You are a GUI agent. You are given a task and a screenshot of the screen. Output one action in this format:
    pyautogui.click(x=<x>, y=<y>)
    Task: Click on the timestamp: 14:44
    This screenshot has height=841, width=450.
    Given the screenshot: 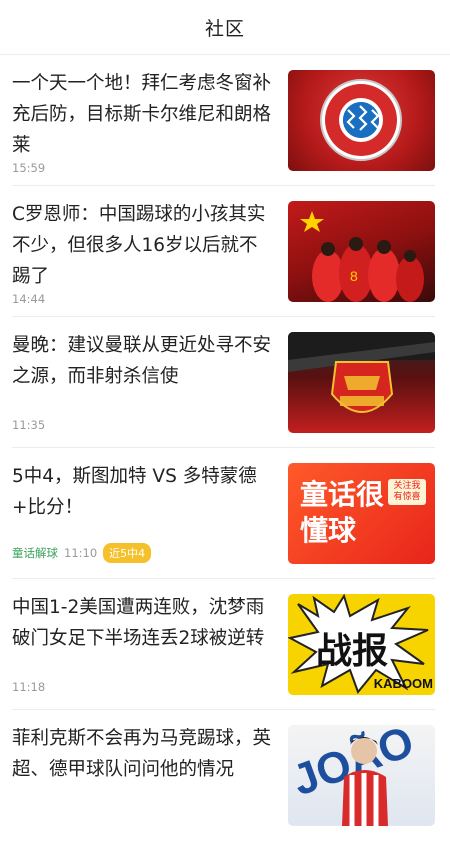 What is the action you would take?
    pyautogui.click(x=29, y=299)
    